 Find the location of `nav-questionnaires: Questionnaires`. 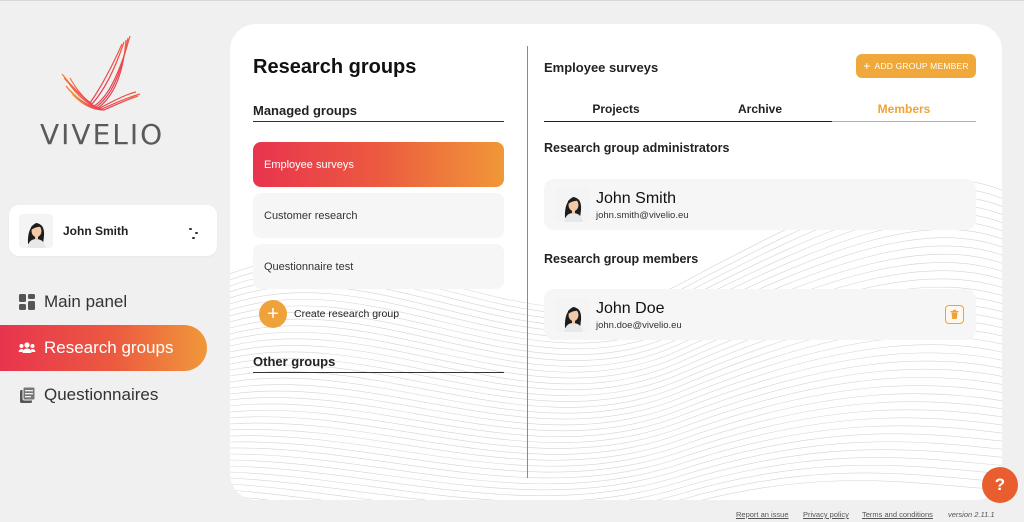

nav-questionnaires: Questionnaires is located at coordinates (103, 395).